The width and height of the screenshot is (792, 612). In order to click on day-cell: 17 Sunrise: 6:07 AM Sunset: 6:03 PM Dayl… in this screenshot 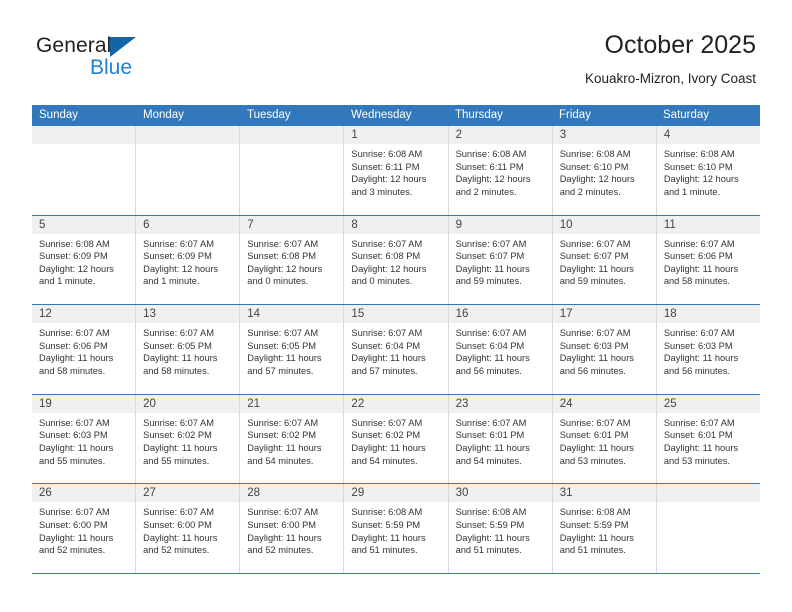, I will do `click(604, 349)`.